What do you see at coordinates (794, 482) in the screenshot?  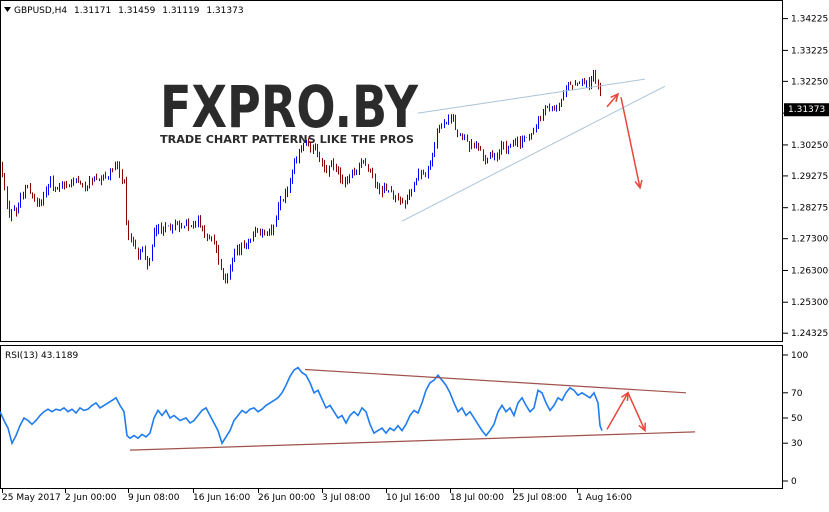 I see `rsi-tick-label: 0` at bounding box center [794, 482].